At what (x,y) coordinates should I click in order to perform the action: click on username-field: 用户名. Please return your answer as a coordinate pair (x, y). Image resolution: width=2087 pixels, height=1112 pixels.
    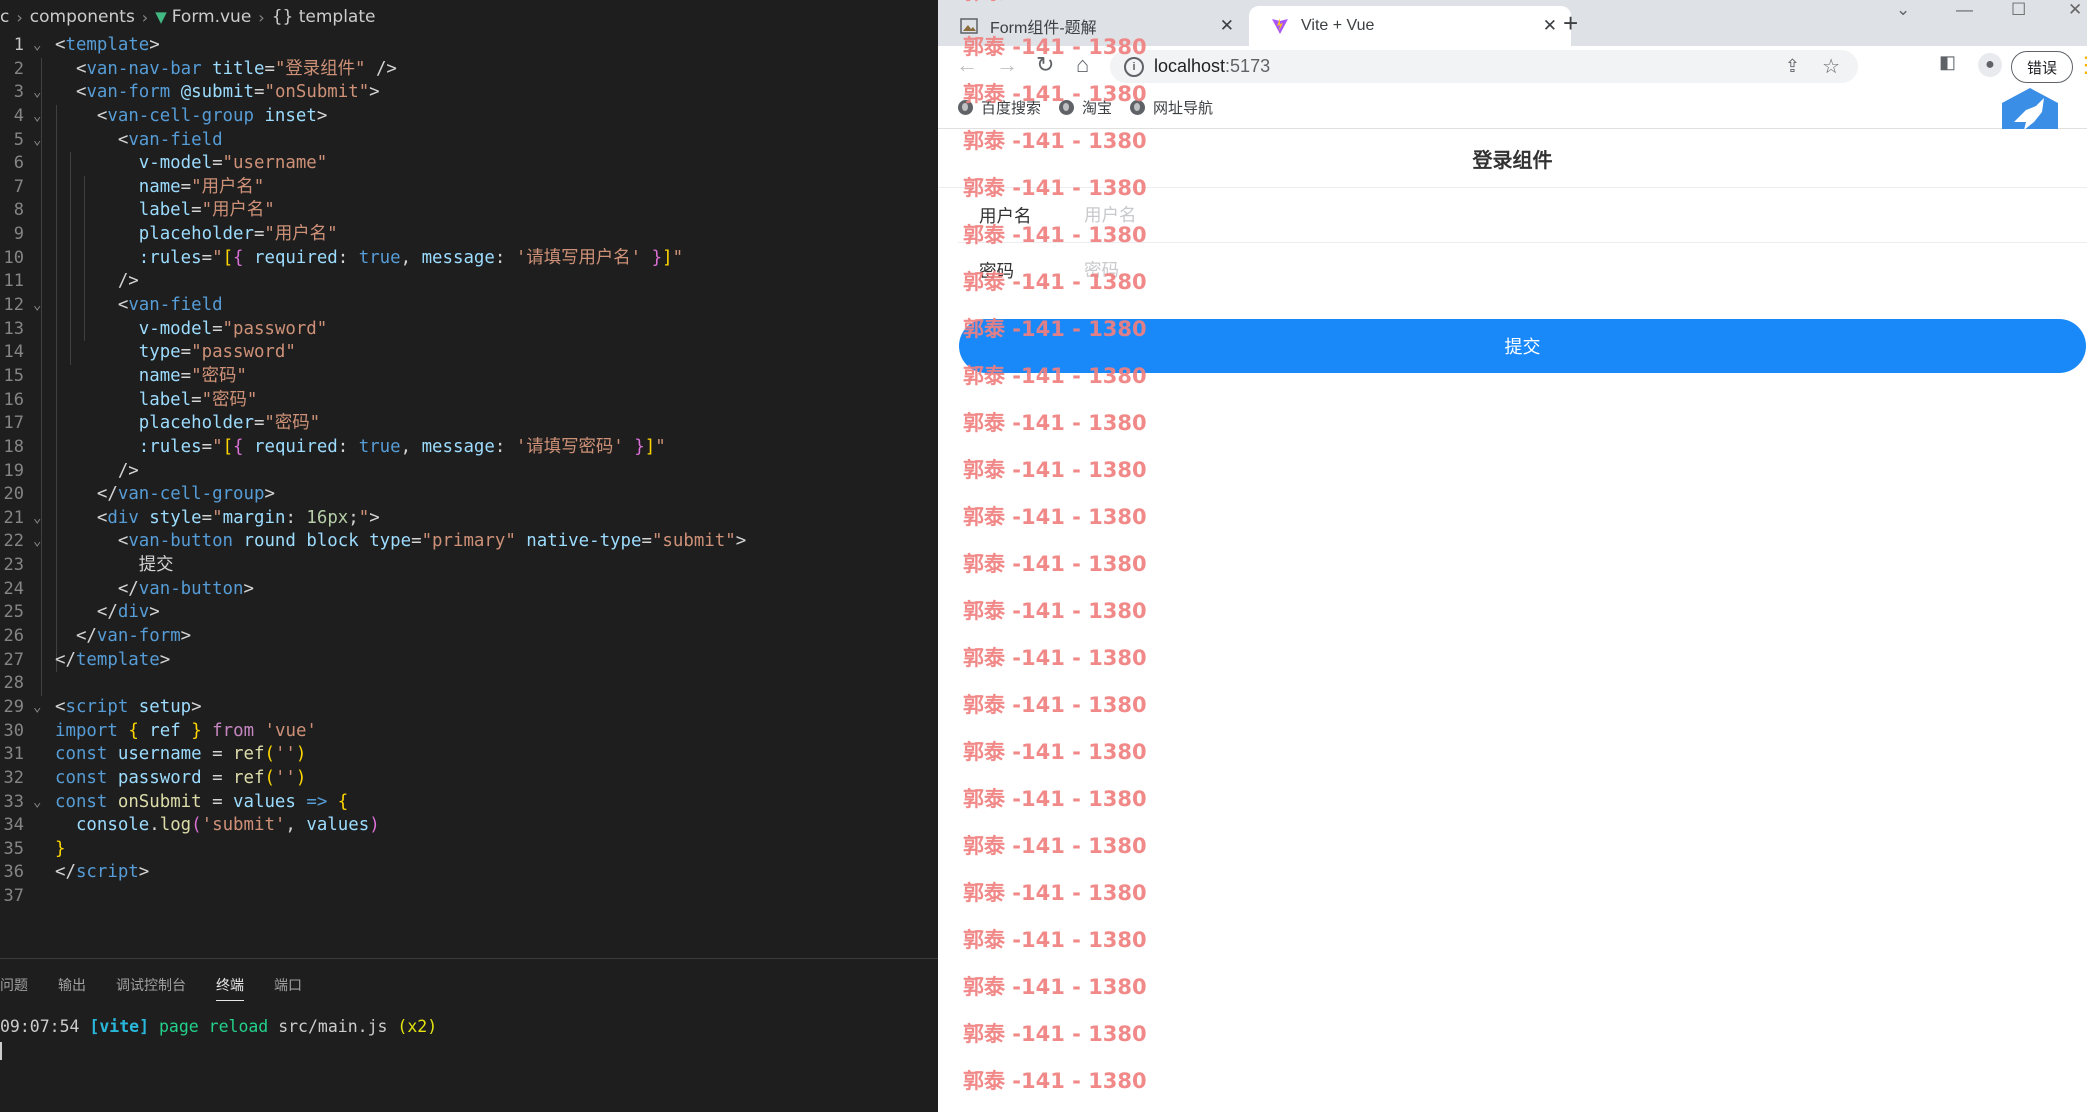
    Looking at the image, I should click on (1522, 215).